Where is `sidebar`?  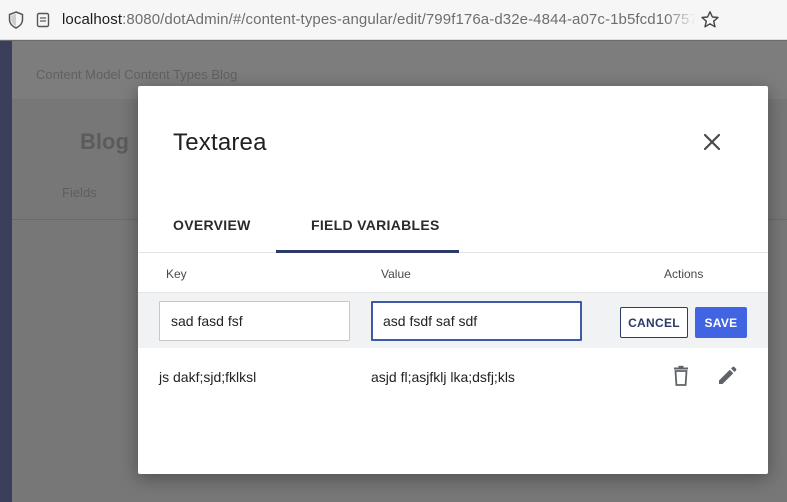 sidebar is located at coordinates (6, 271).